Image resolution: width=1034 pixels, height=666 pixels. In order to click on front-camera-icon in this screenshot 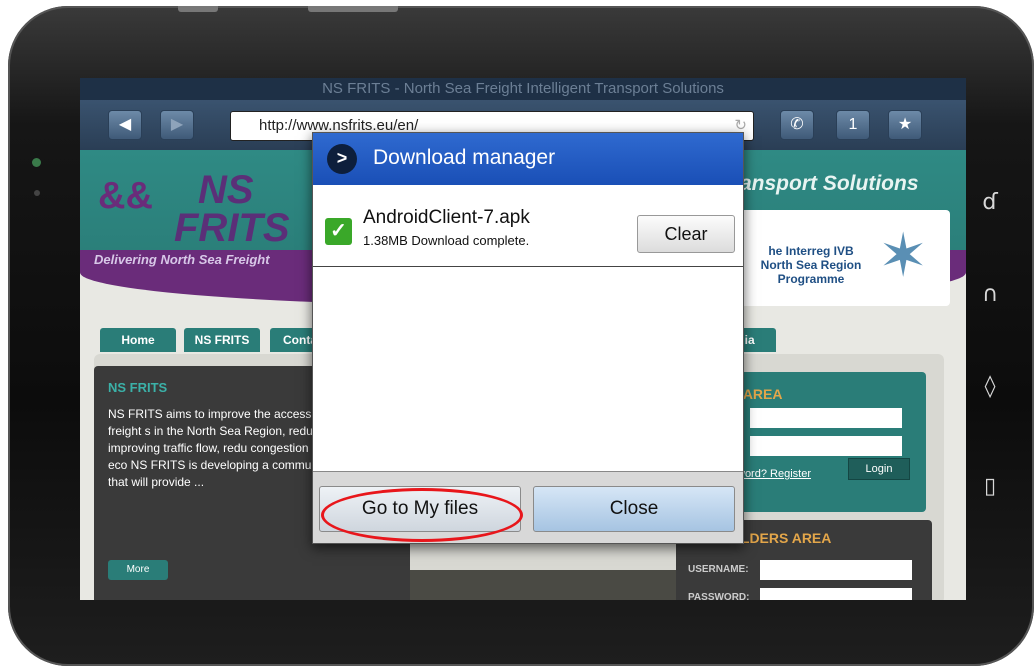, I will do `click(36, 162)`.